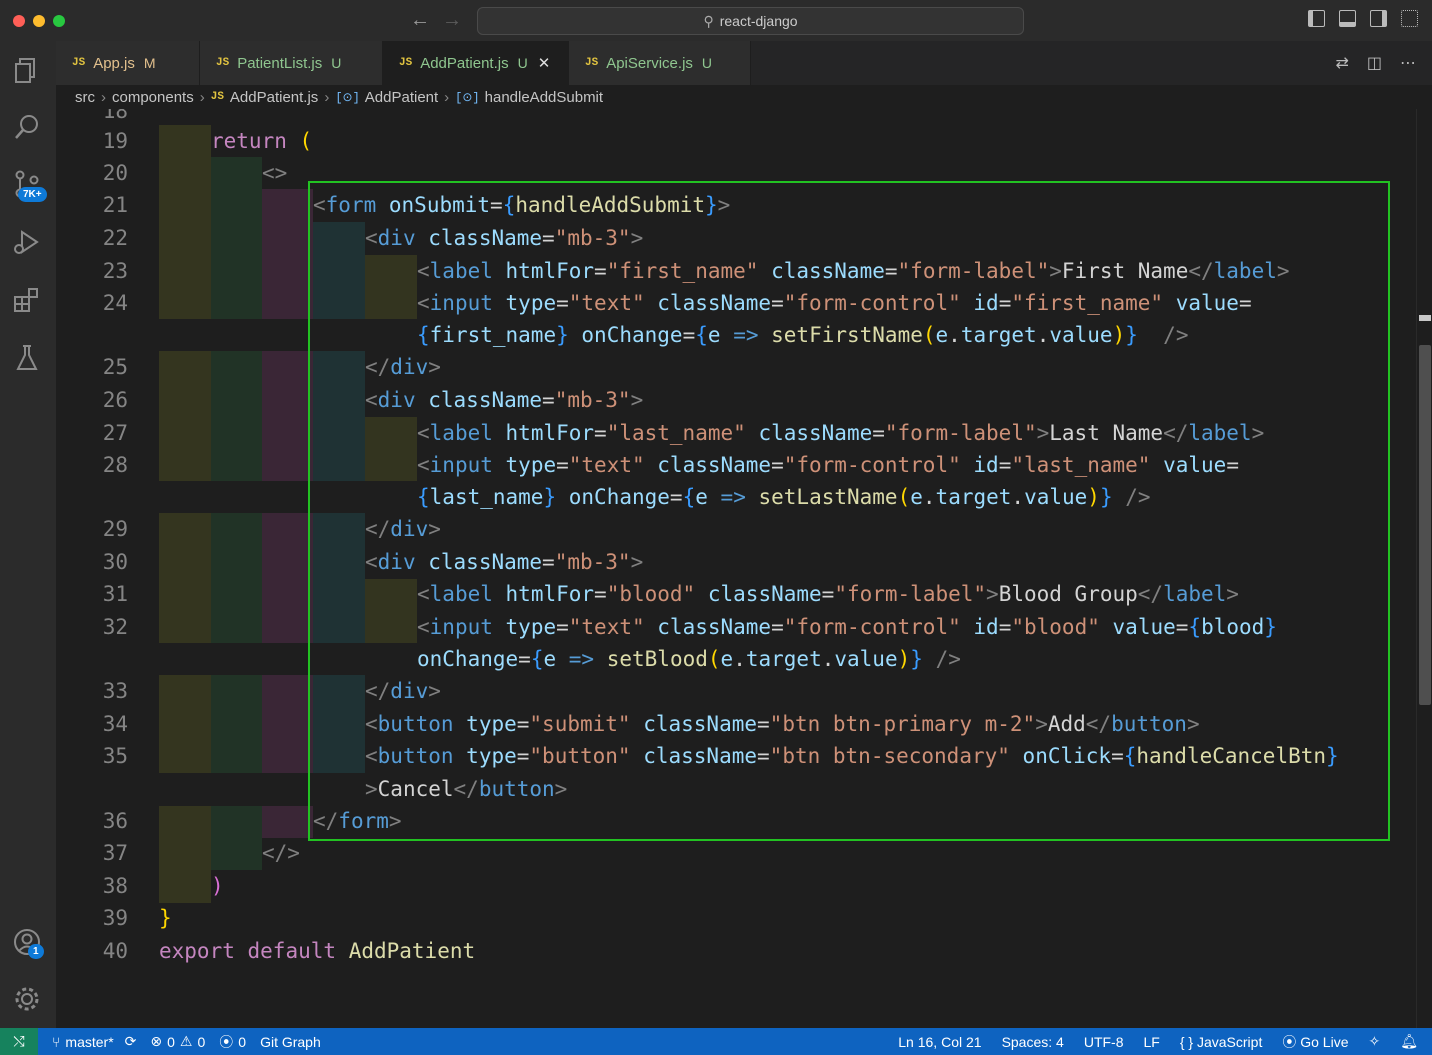 The height and width of the screenshot is (1055, 1432). I want to click on encoding-setting: UTF-8, so click(1104, 1042).